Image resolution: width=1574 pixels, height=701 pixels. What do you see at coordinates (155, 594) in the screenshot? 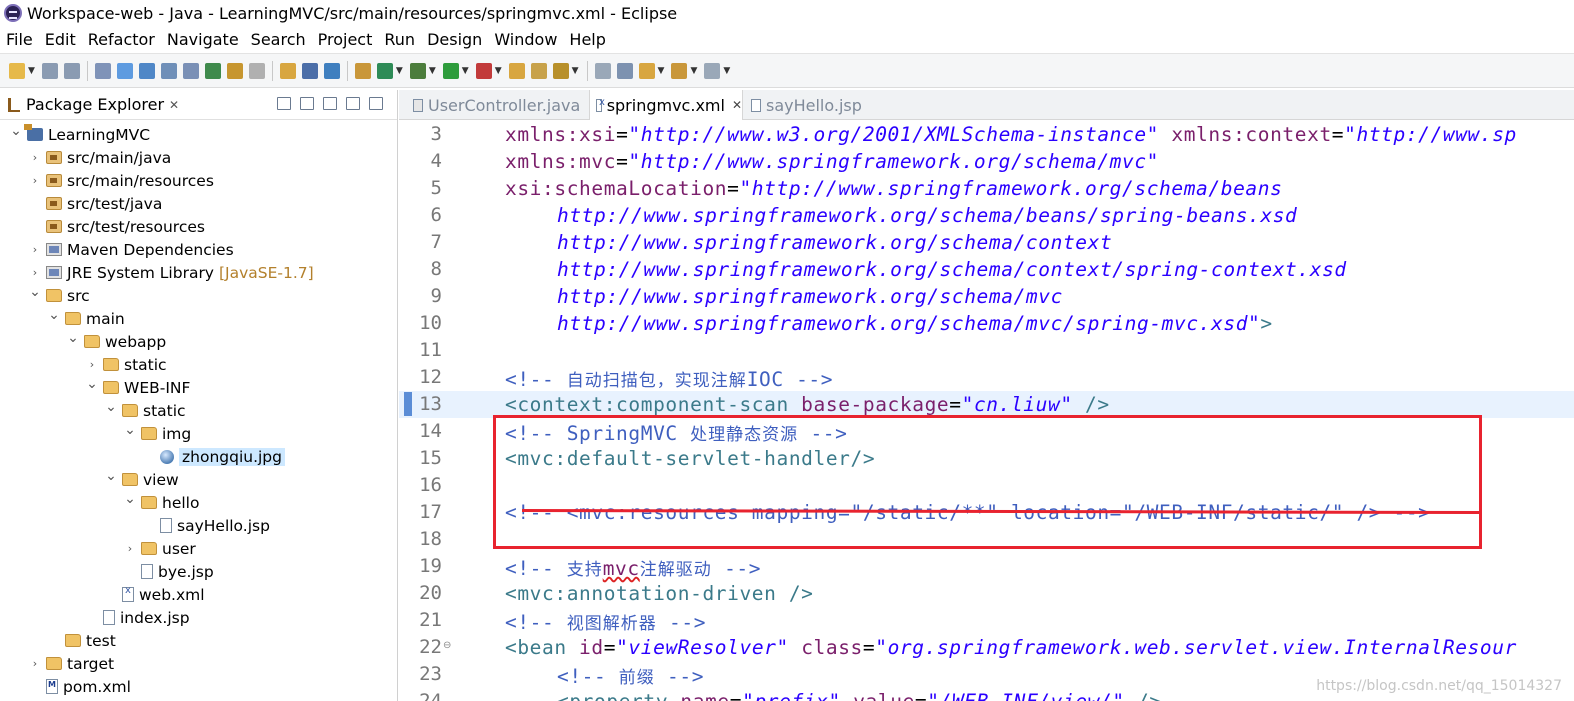
I see `tree-item: web.xml` at bounding box center [155, 594].